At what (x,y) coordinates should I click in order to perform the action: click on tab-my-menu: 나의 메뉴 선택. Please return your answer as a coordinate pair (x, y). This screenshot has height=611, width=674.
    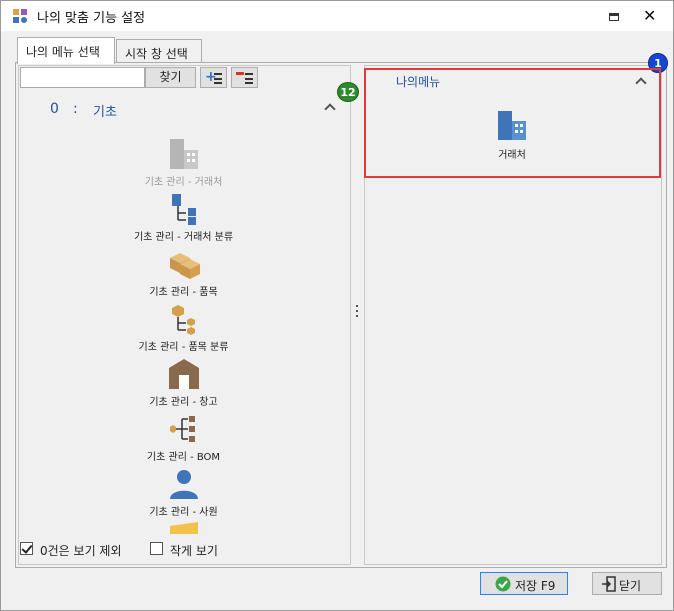
    Looking at the image, I should click on (66, 50).